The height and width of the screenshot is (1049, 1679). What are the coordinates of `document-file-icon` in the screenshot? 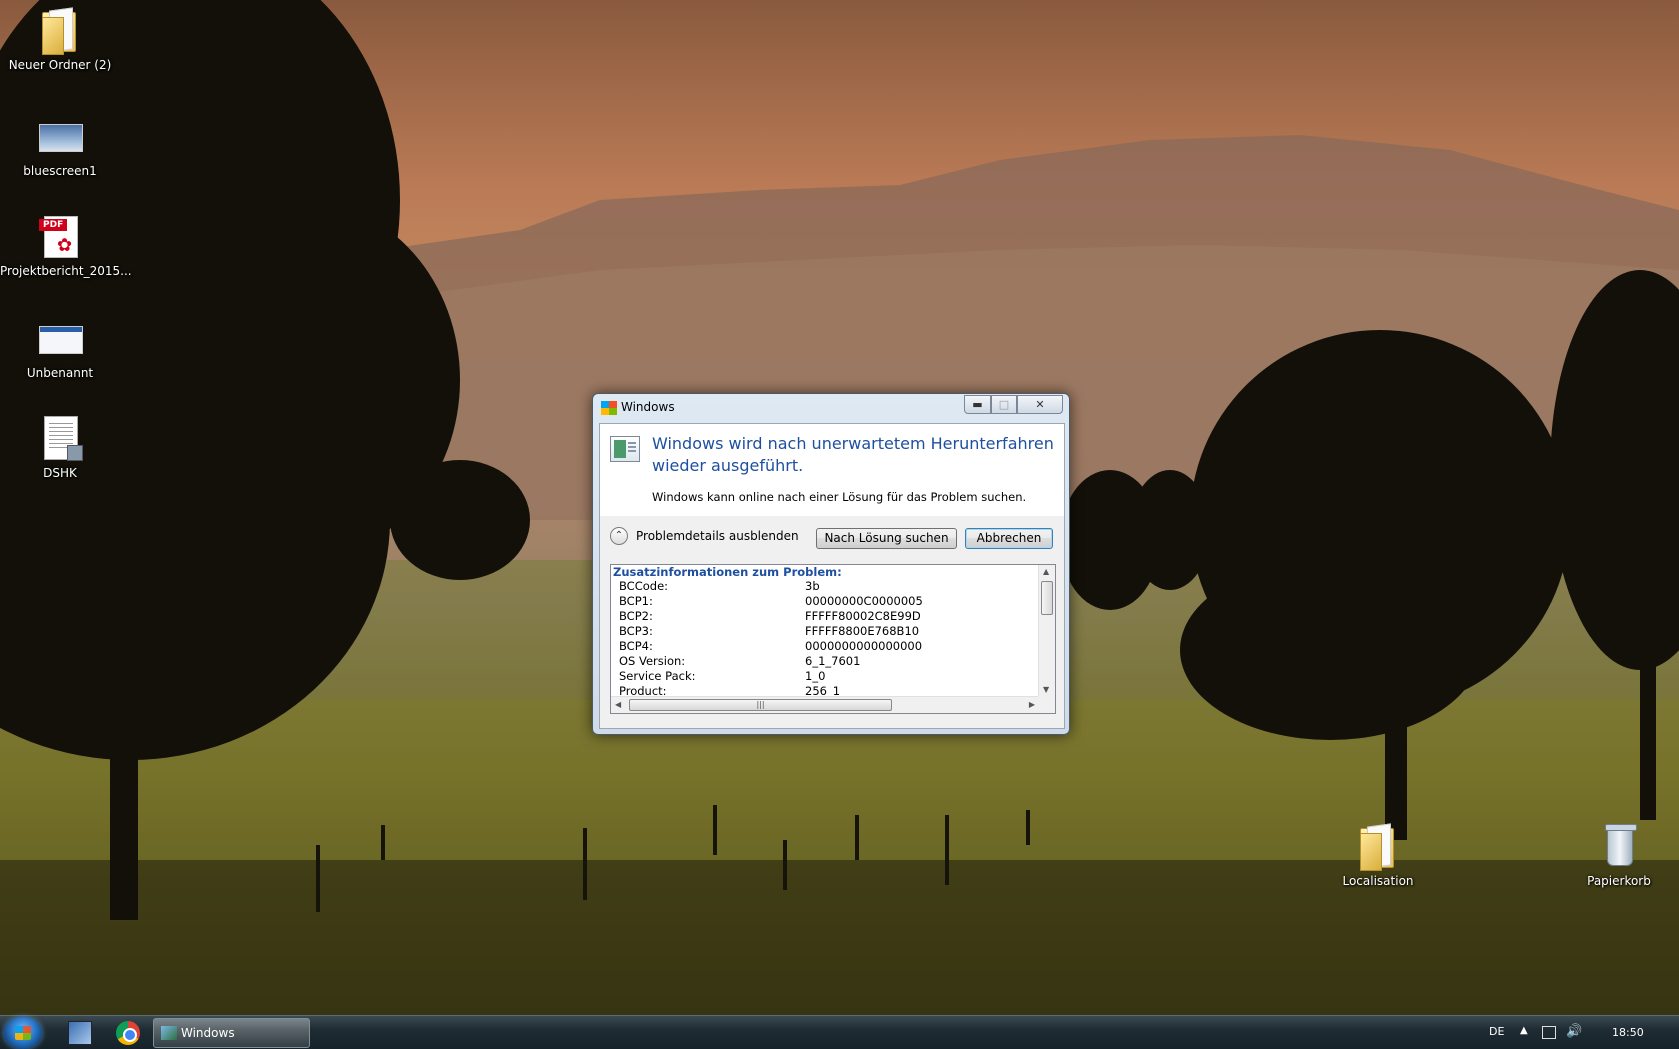 It's located at (63, 438).